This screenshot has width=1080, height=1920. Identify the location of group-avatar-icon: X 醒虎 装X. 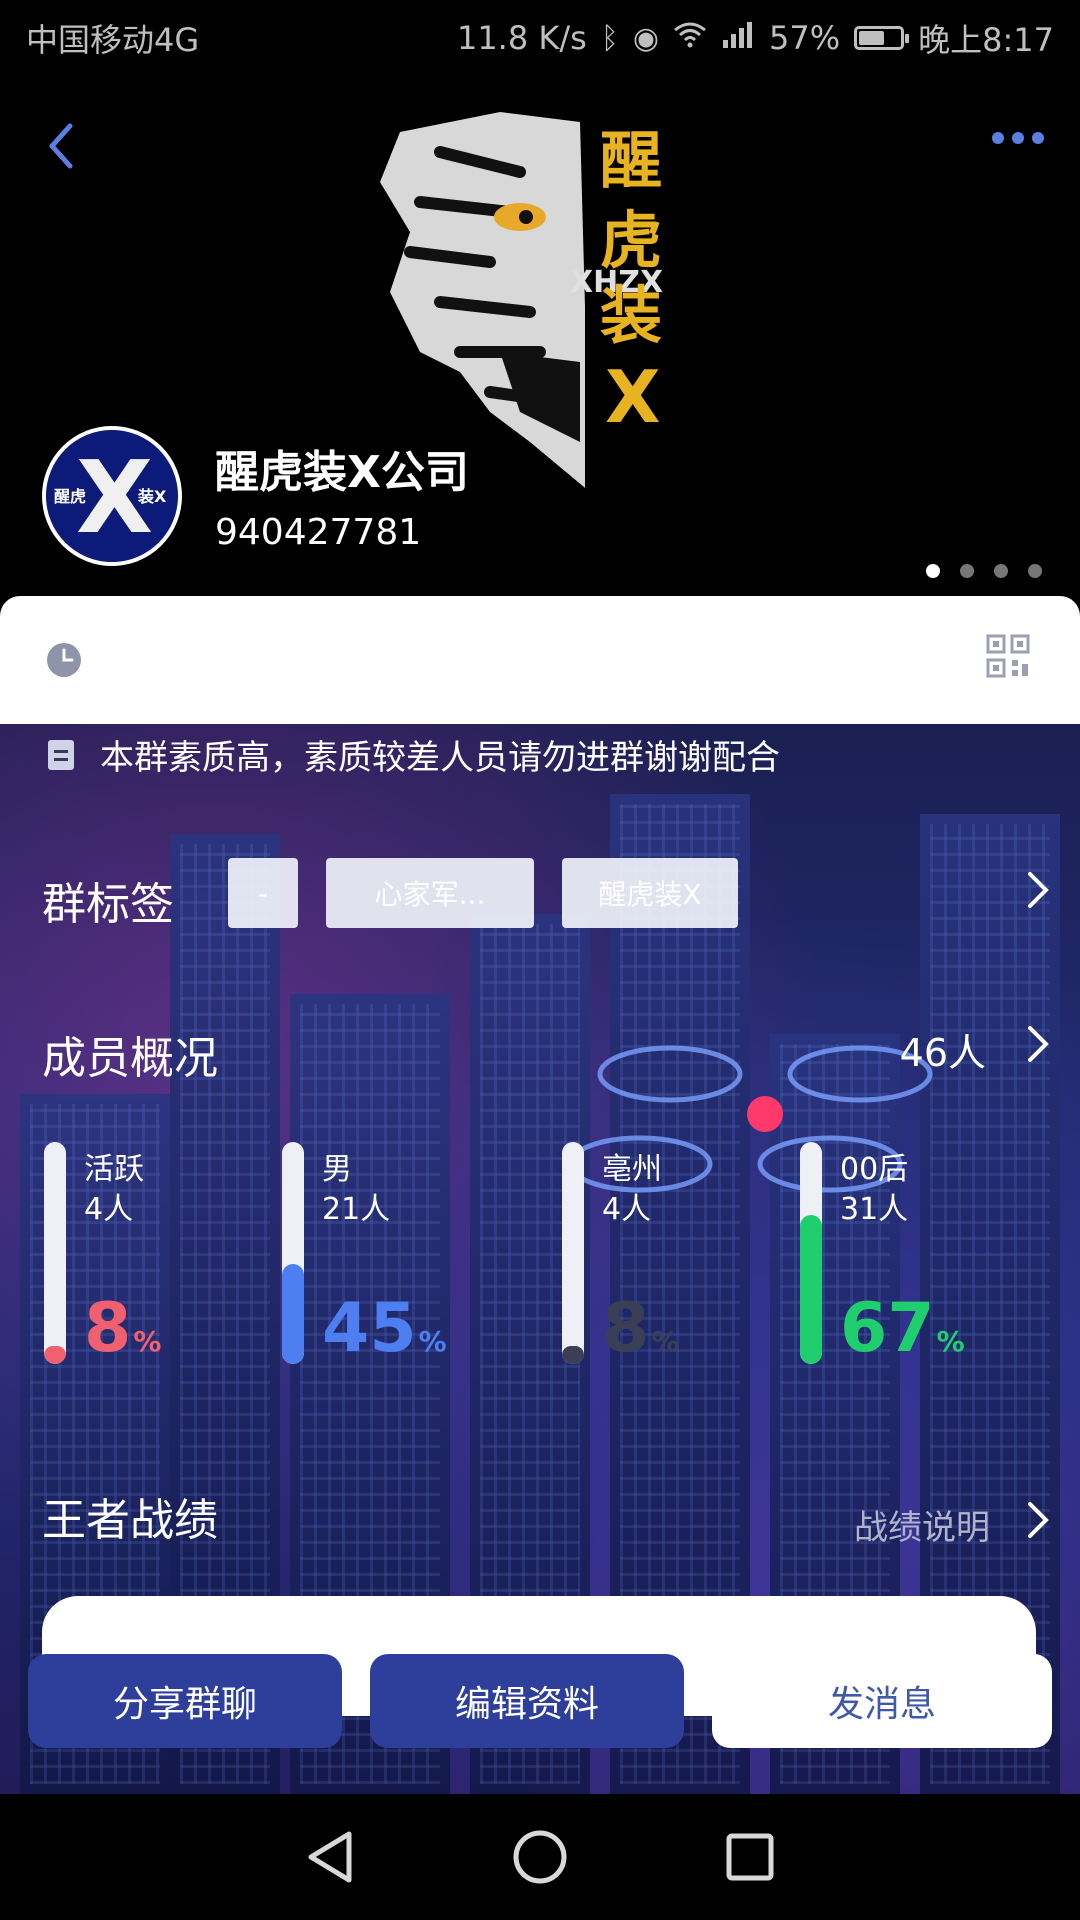
(112, 496).